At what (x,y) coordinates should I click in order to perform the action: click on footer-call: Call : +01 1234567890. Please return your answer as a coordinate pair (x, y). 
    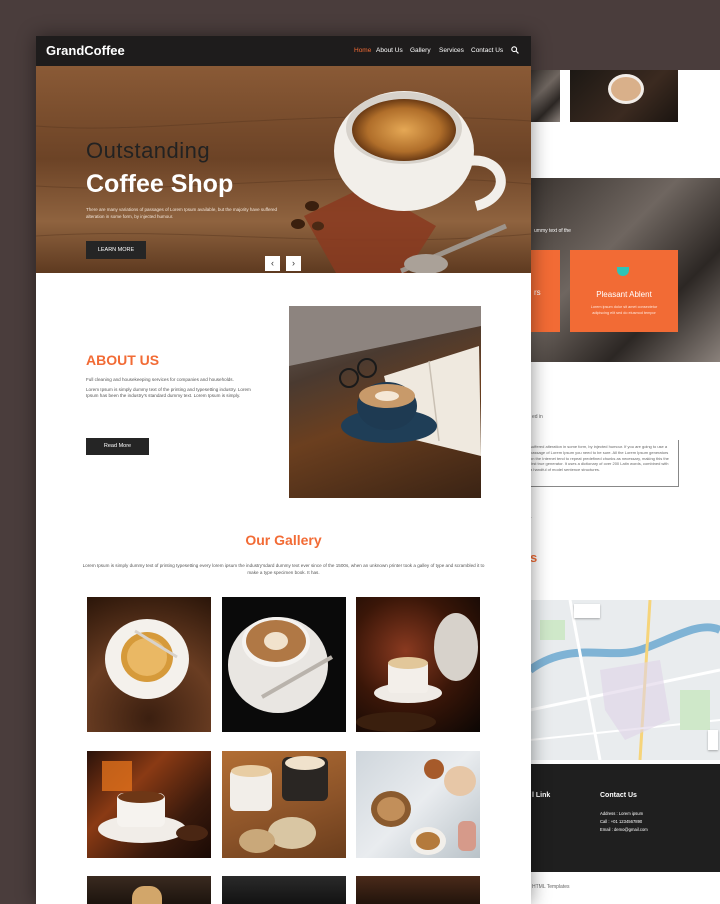
    Looking at the image, I should click on (621, 821).